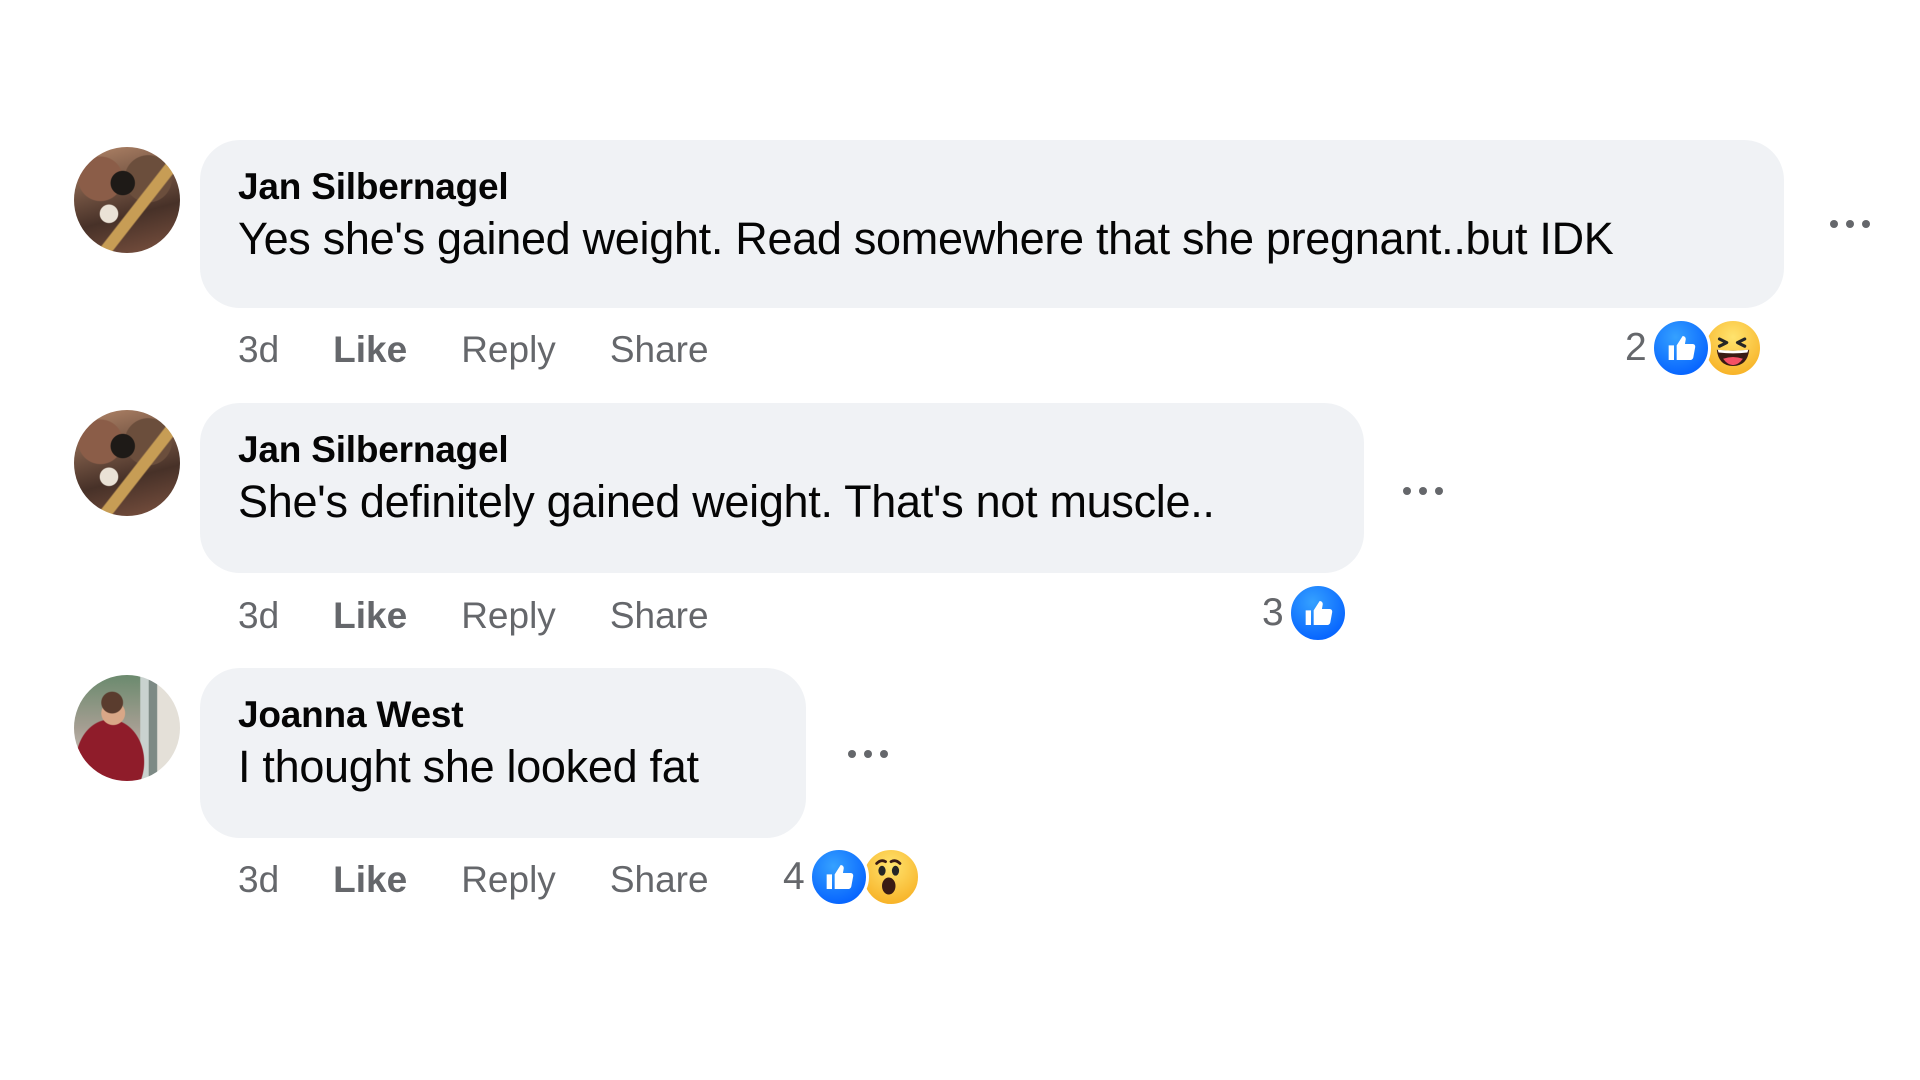 The width and height of the screenshot is (1920, 1080). I want to click on comment-bubble: Joanna West I thought she looked fat, so click(503, 753).